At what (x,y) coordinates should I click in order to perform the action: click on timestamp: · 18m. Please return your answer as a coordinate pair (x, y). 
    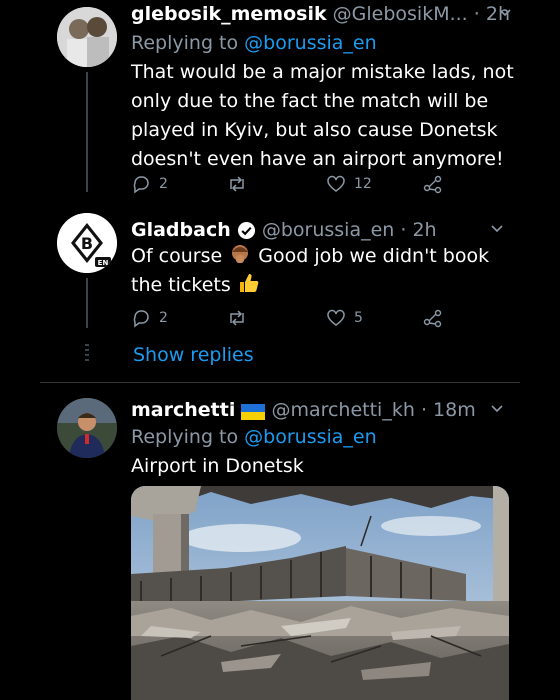
    Looking at the image, I should click on (448, 410).